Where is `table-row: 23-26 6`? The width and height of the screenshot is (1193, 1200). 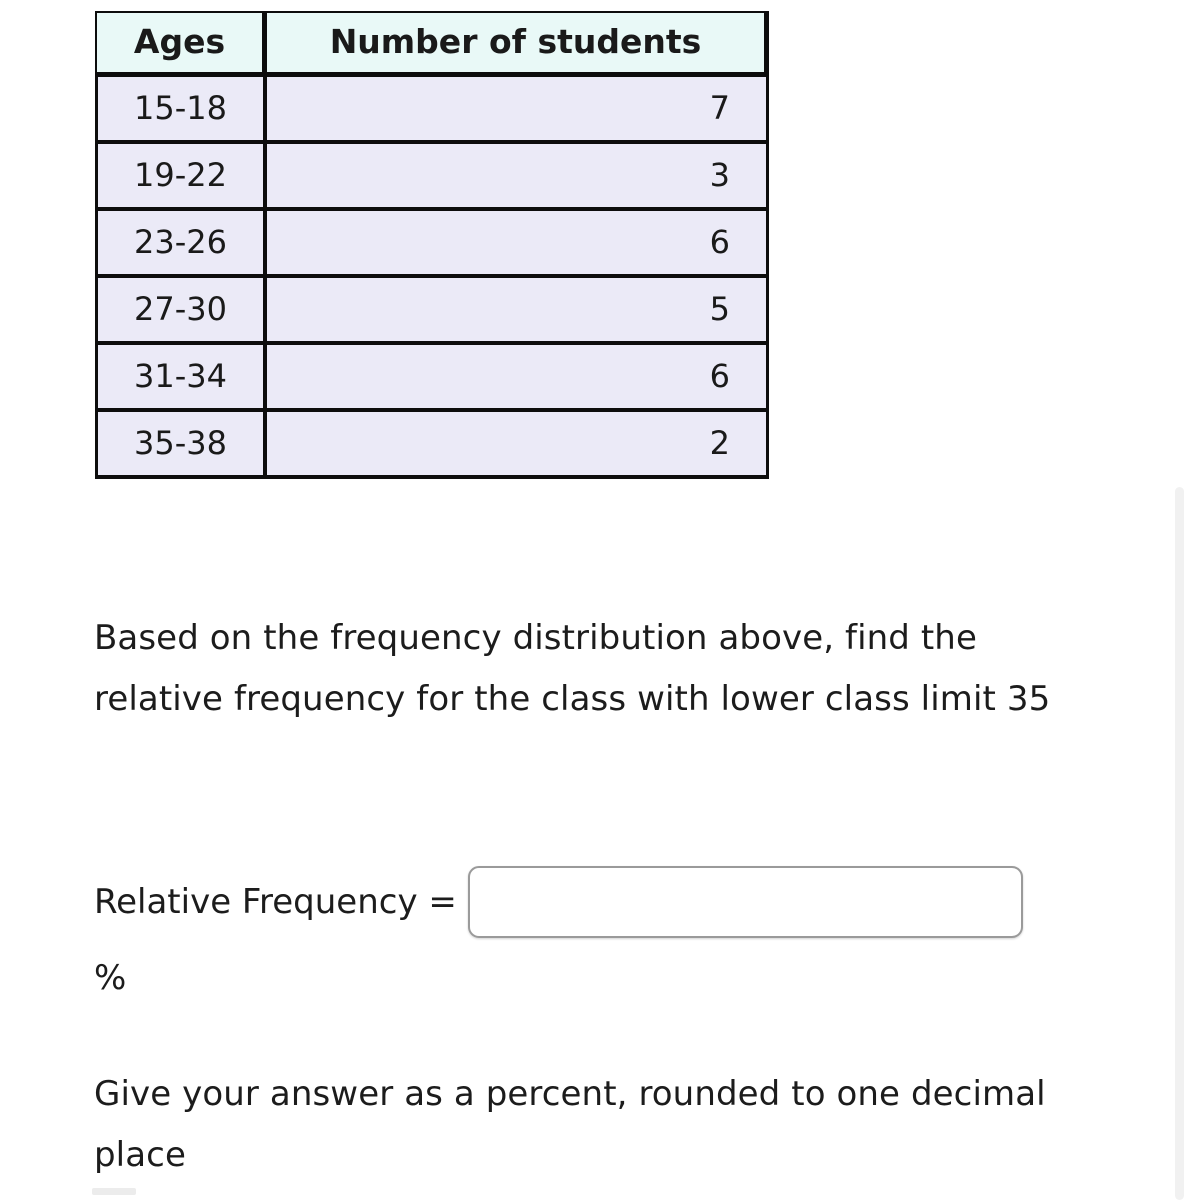
table-row: 23-26 6 is located at coordinates (432, 244).